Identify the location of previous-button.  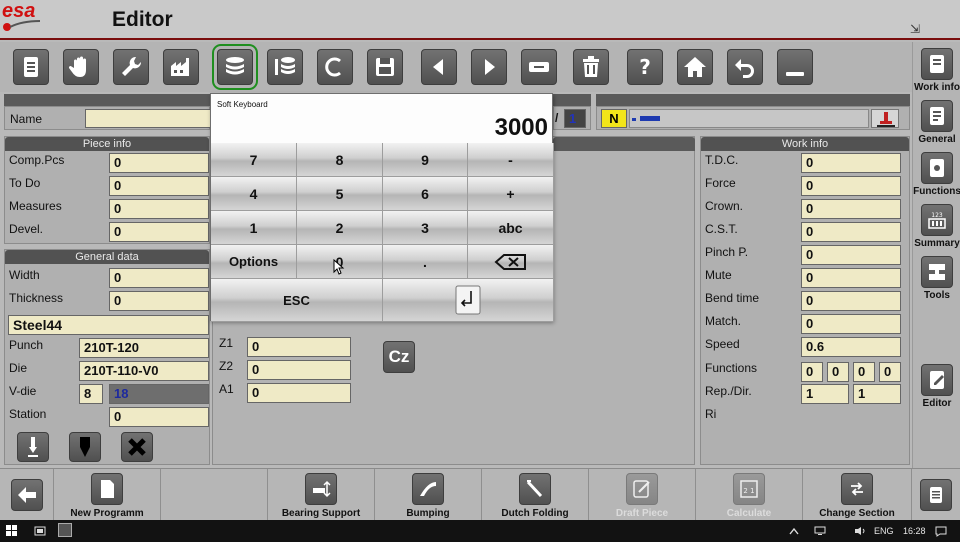
(439, 67).